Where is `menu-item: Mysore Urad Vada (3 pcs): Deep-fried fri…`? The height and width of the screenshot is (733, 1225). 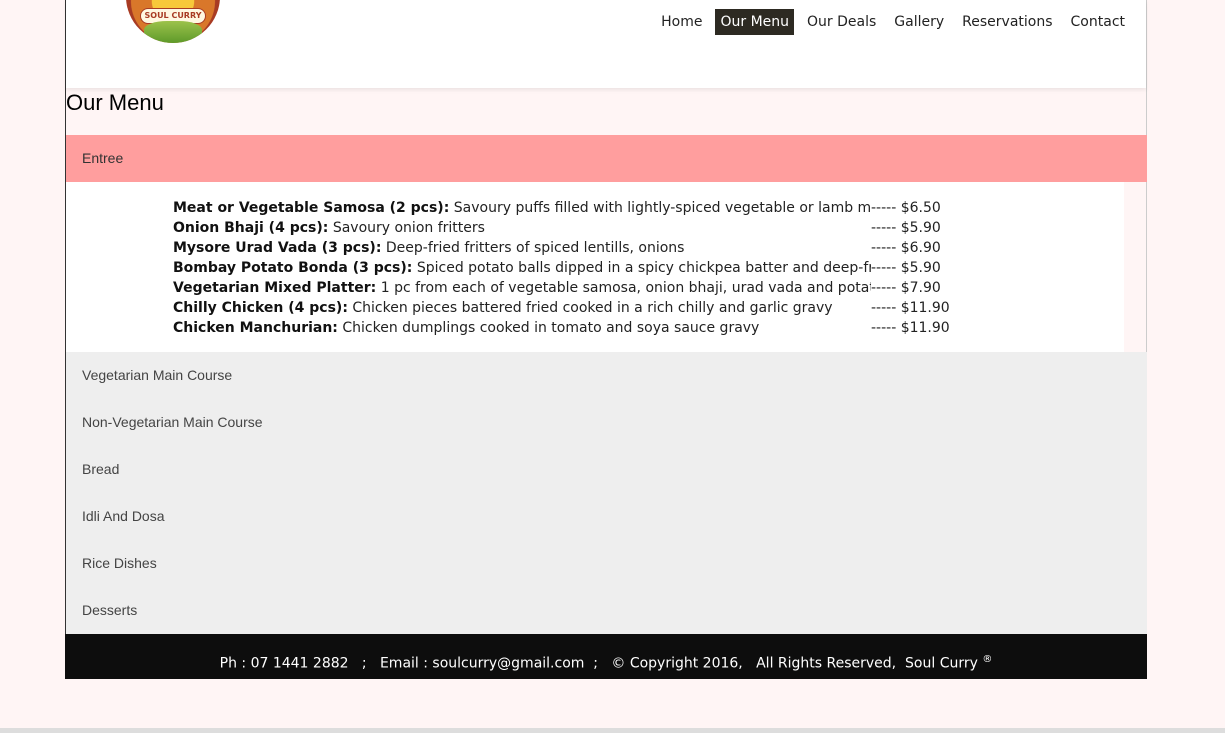
menu-item: Mysore Urad Vada (3 pcs): Deep-fried fri… is located at coordinates (648, 248).